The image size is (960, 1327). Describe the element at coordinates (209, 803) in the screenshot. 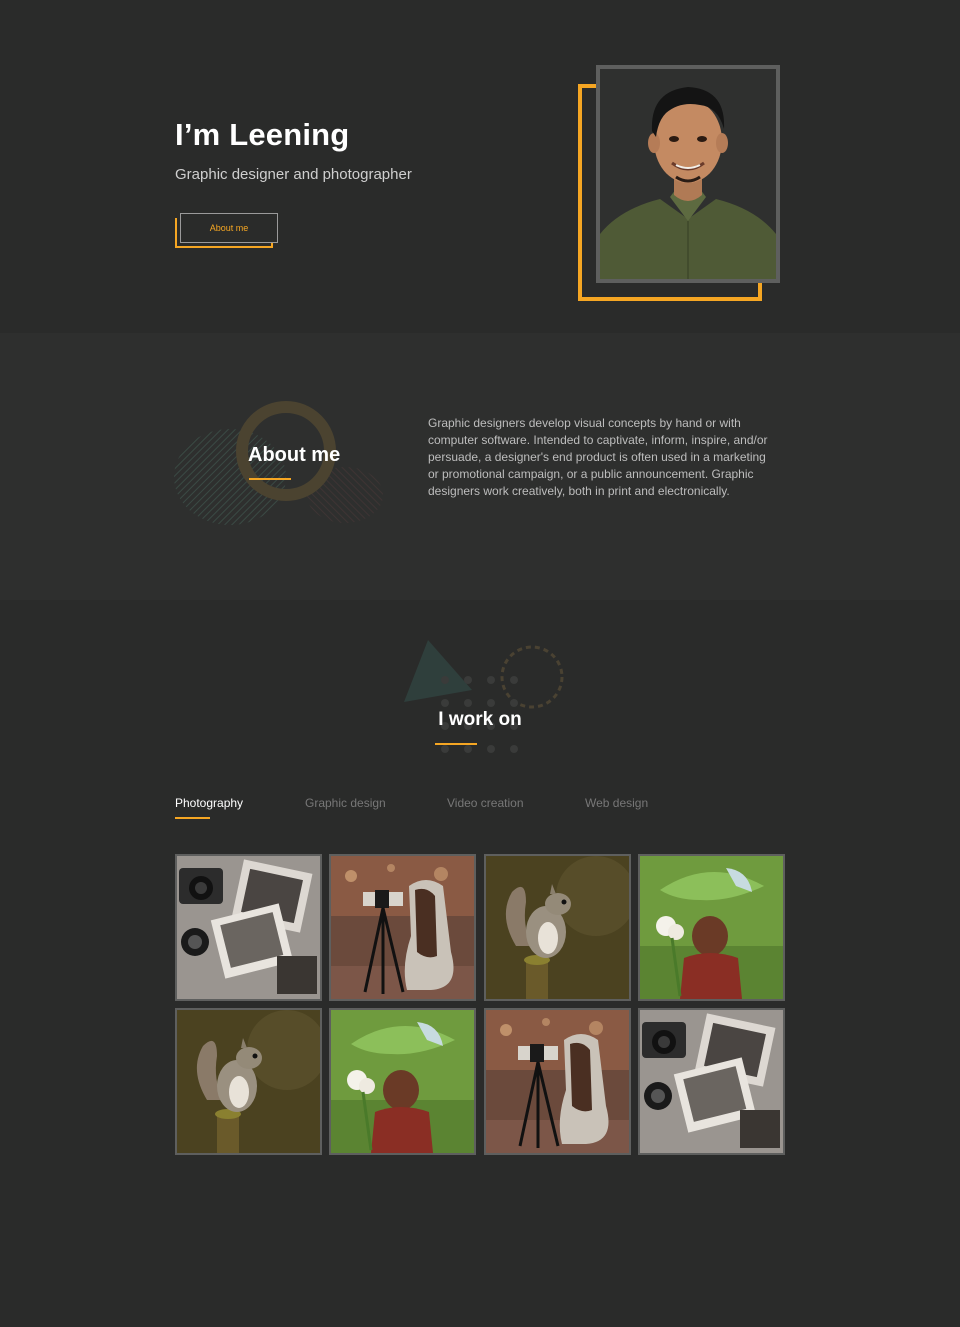

I see `tab-photography: Photography` at that location.